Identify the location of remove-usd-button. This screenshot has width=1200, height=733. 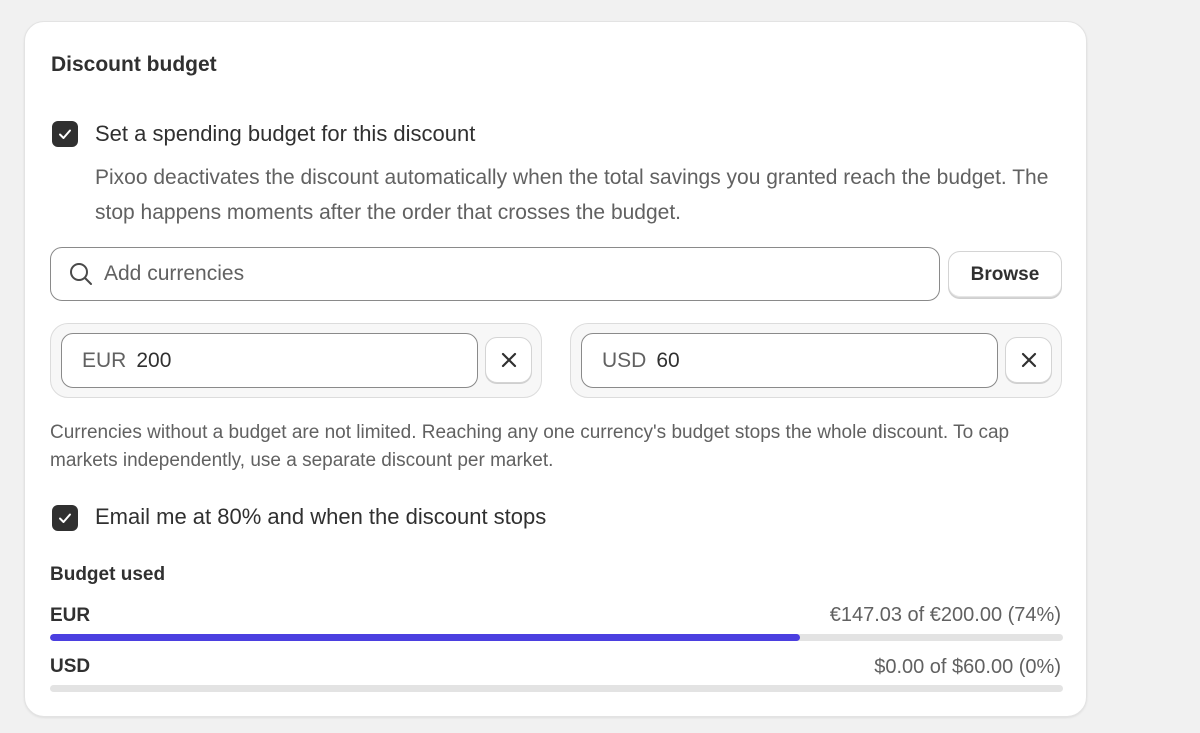
(1028, 360).